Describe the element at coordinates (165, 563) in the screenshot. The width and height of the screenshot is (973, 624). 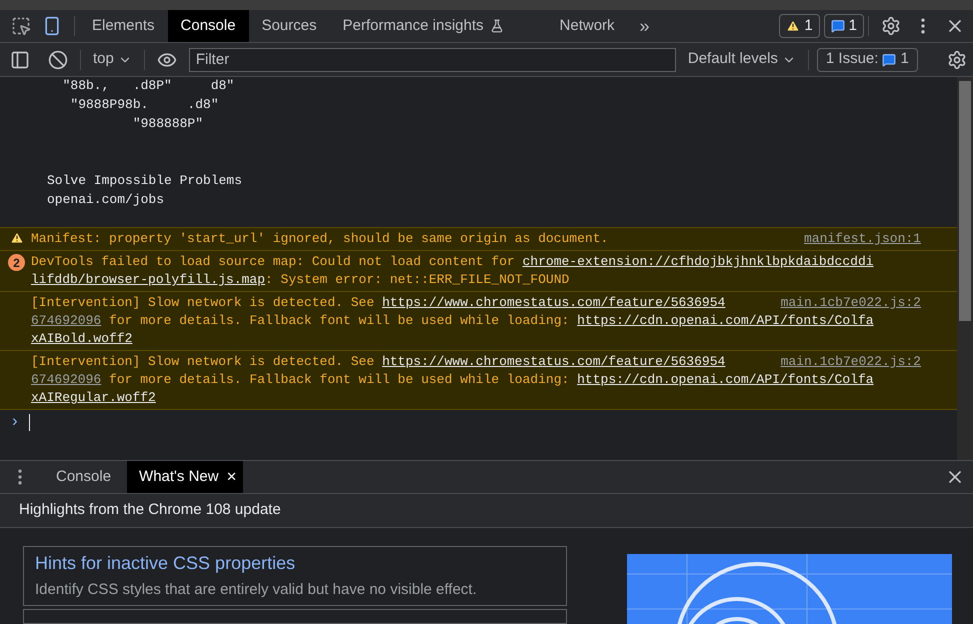
I see `feature-title: Hints for inactive CSS properties` at that location.